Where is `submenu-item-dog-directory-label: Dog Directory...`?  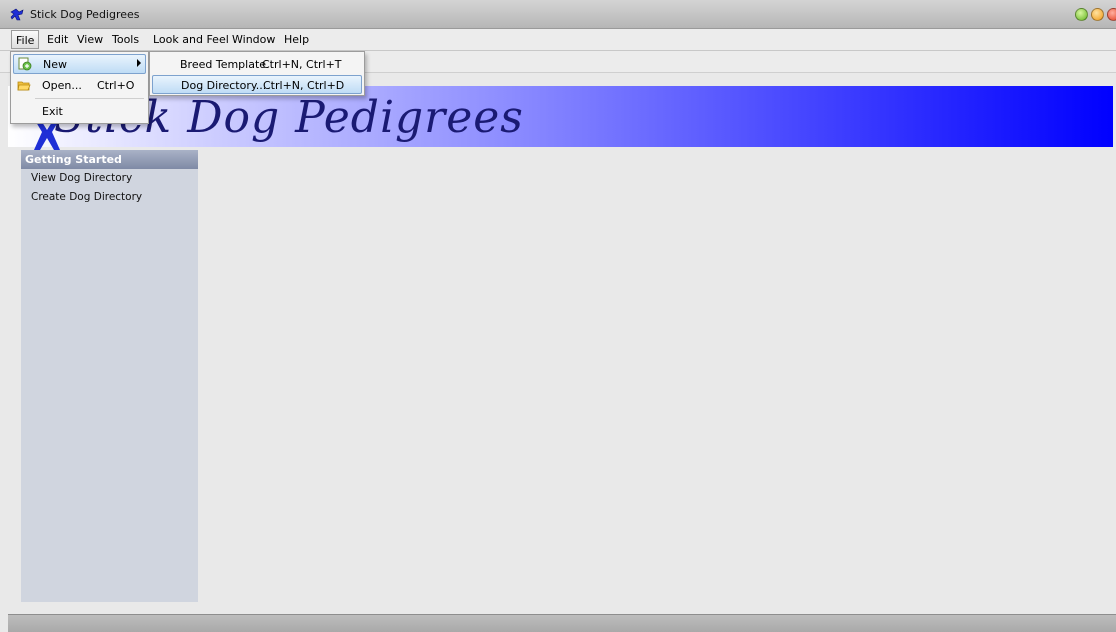 submenu-item-dog-directory-label: Dog Directory... is located at coordinates (224, 85).